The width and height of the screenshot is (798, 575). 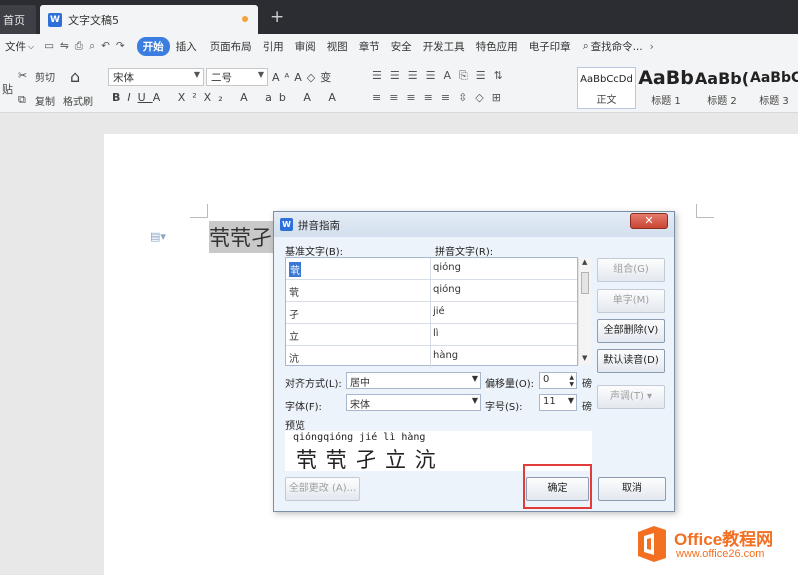 What do you see at coordinates (774, 78) in the screenshot?
I see `style-heading-3-preview: AaBbC` at bounding box center [774, 78].